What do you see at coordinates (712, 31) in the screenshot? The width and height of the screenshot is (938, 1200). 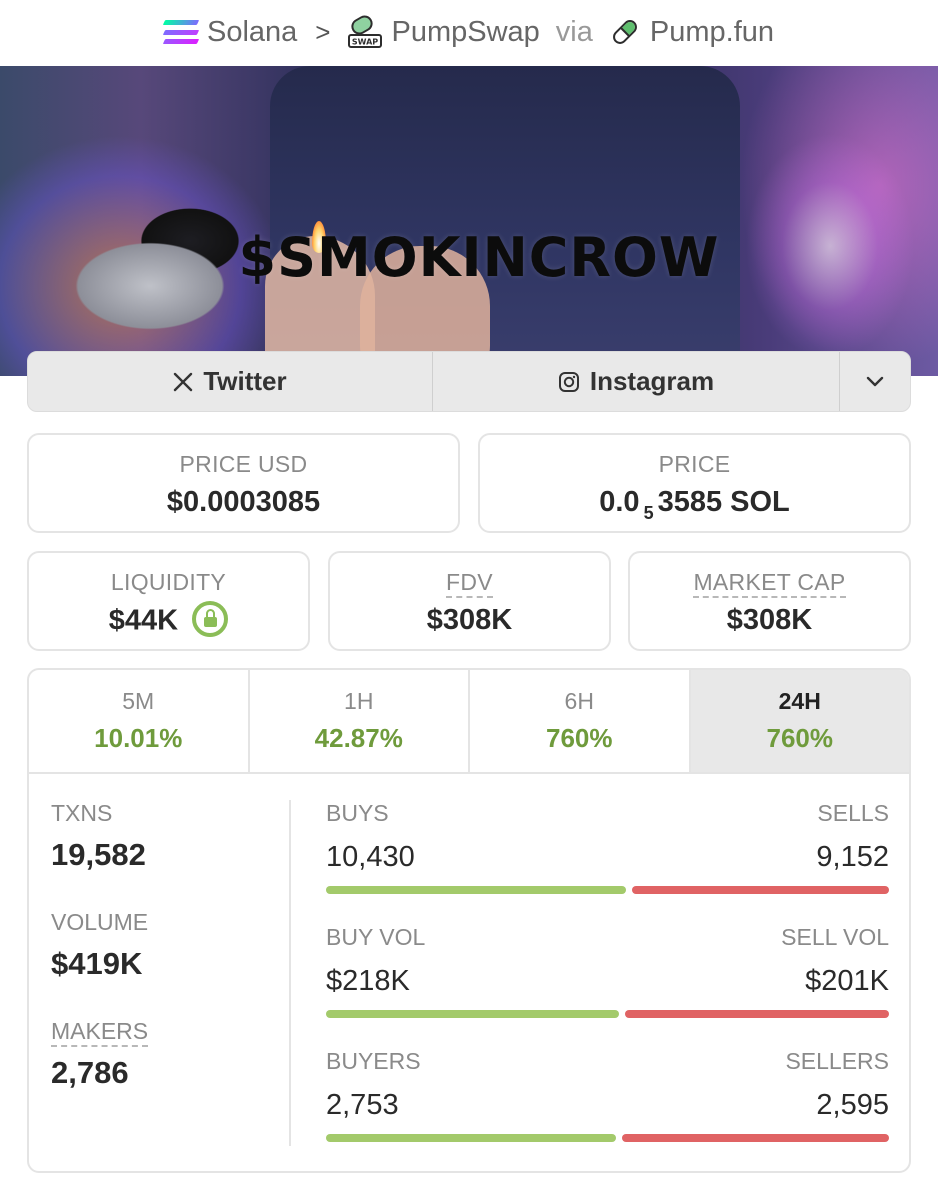 I see `launchpad-label: Pump.fun` at bounding box center [712, 31].